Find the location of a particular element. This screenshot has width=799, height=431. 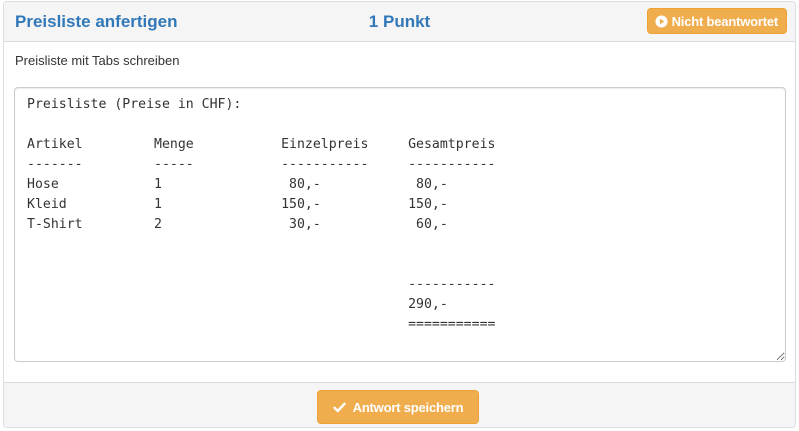

play-circle-icon is located at coordinates (661, 21).